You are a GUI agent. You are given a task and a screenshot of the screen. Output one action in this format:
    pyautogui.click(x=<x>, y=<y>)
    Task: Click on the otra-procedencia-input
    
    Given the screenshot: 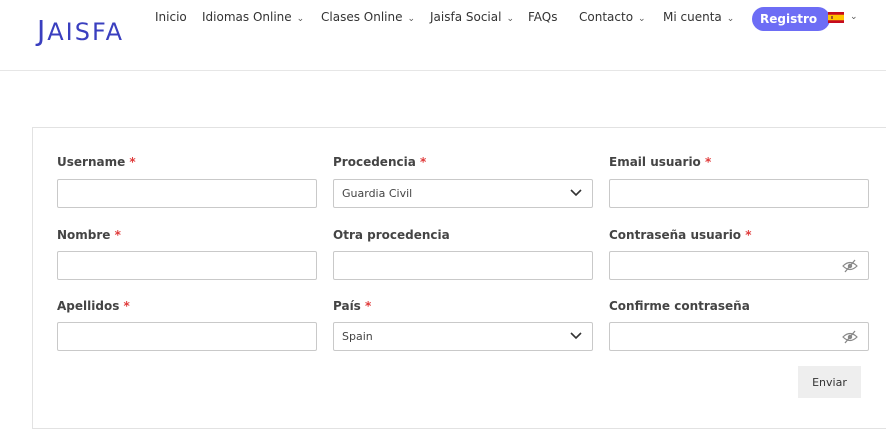 What is the action you would take?
    pyautogui.click(x=463, y=265)
    